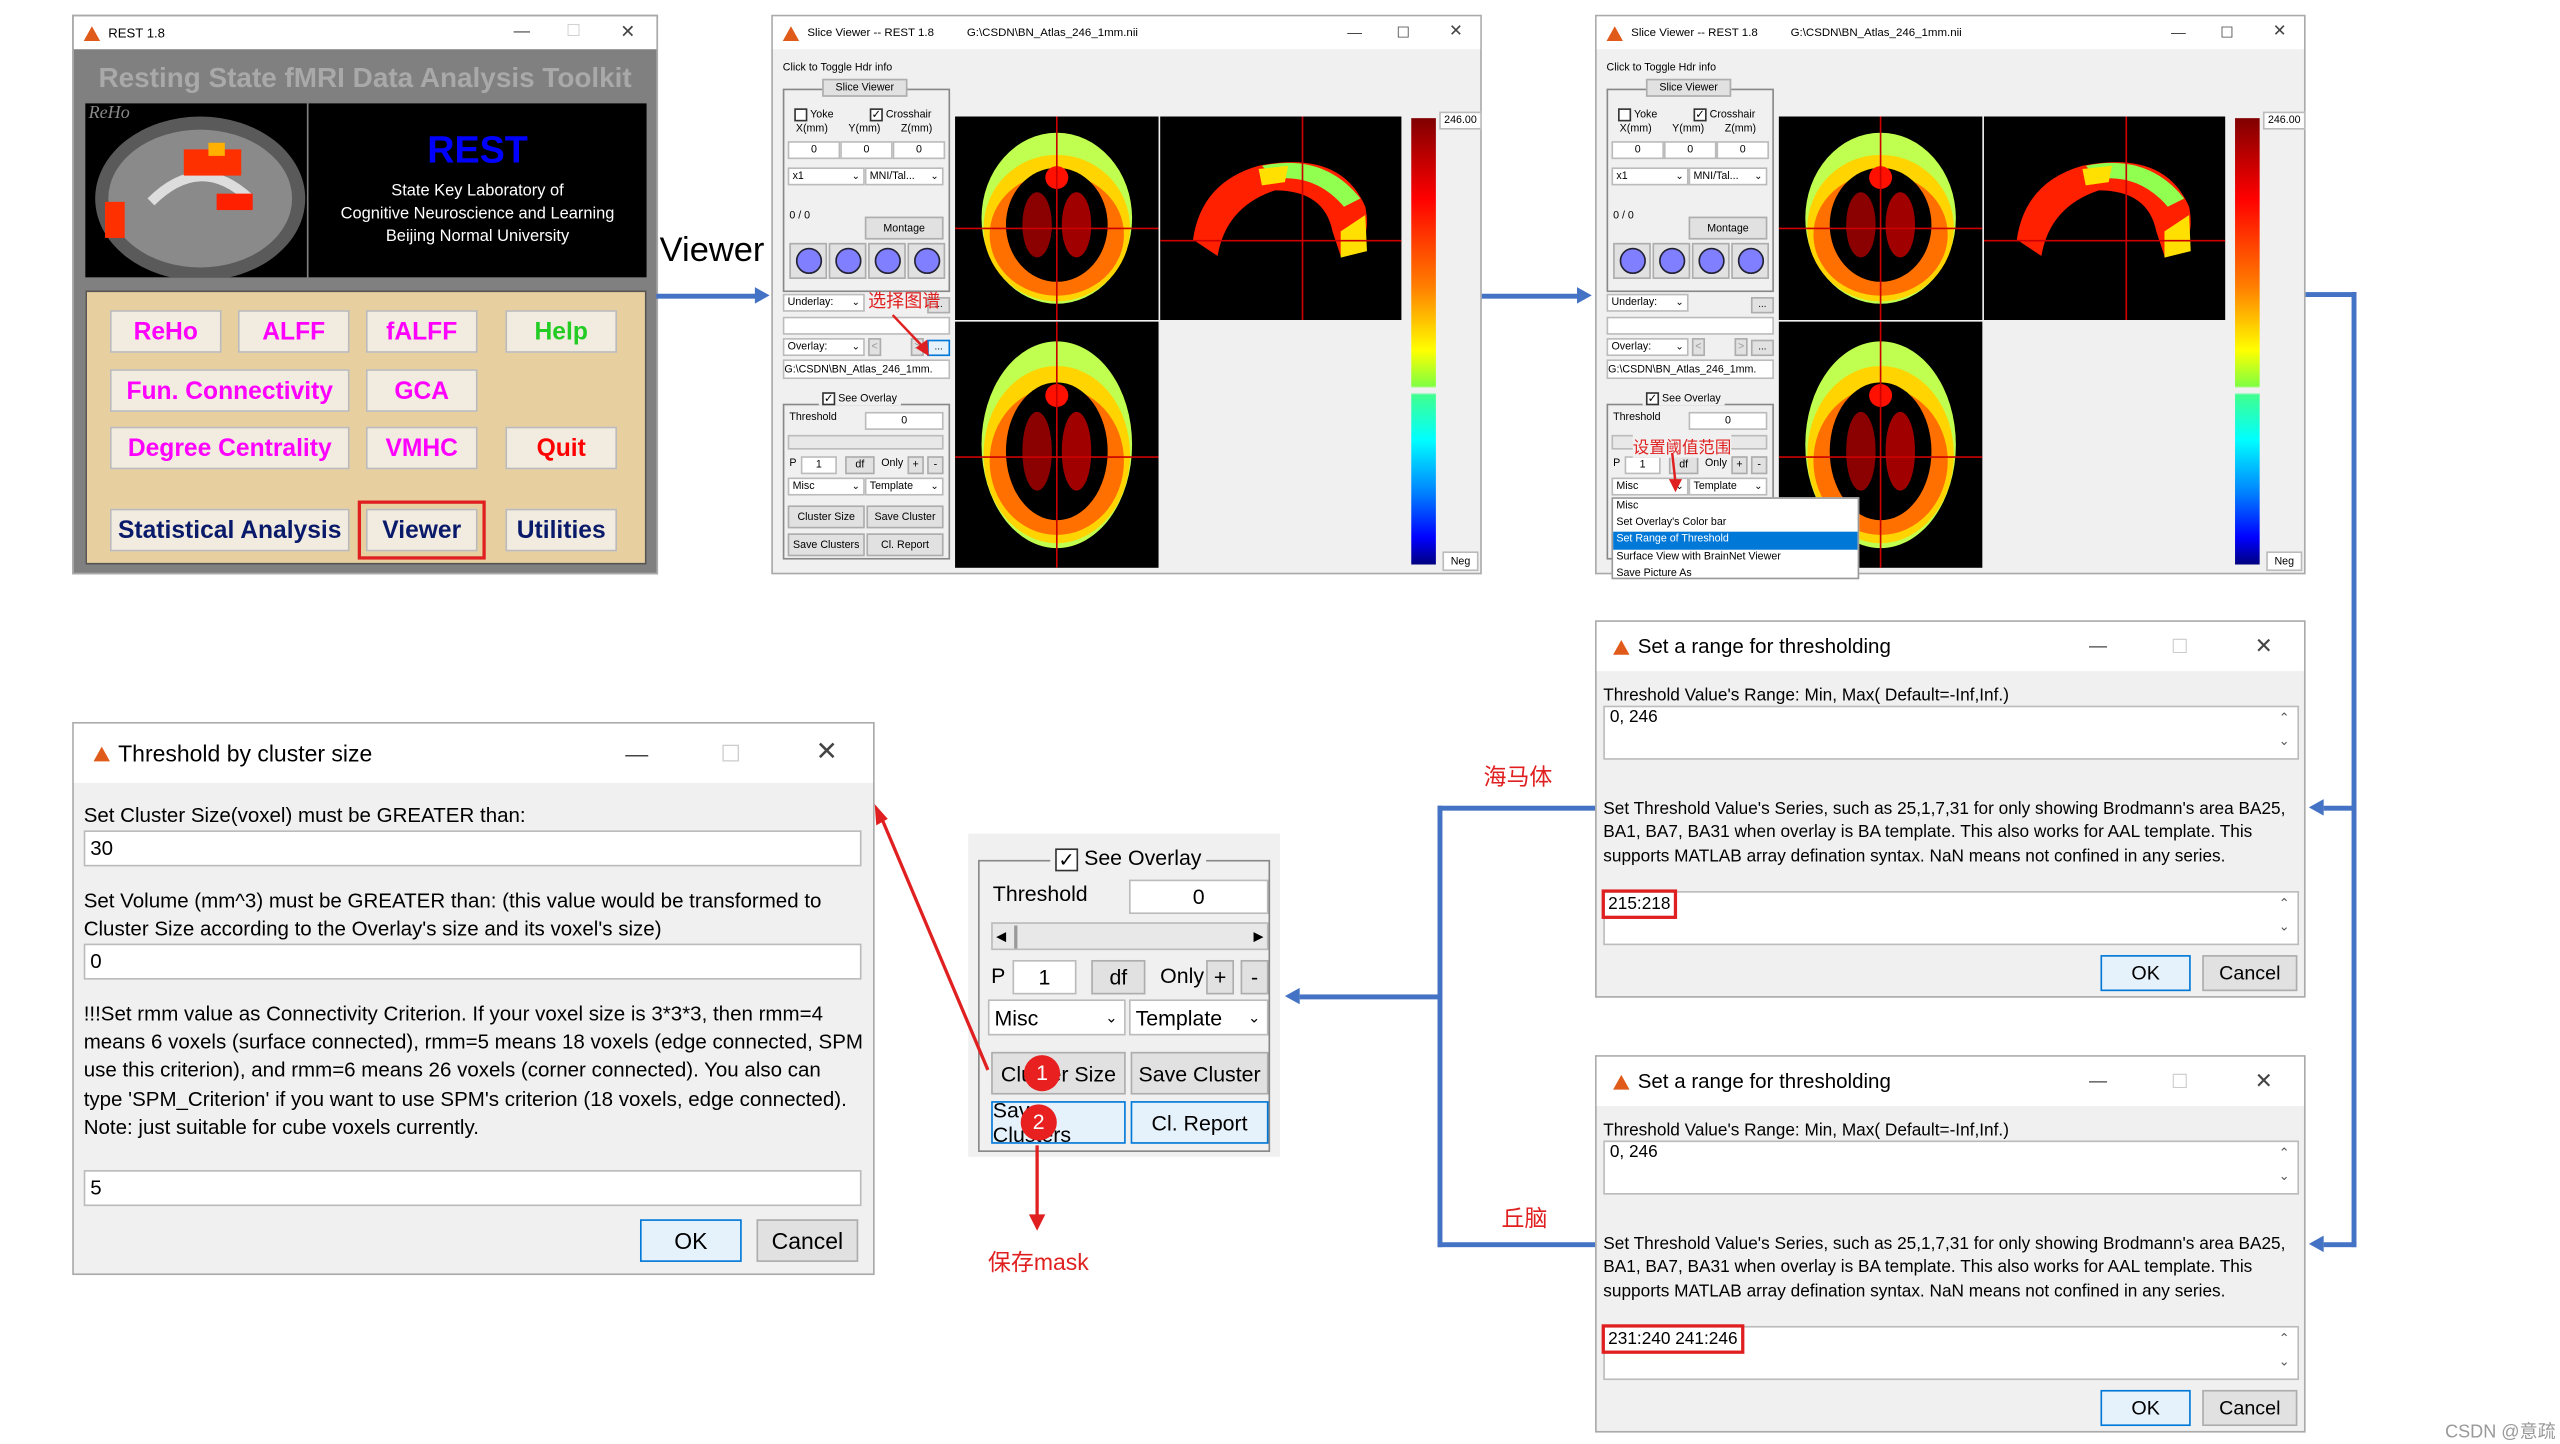 This screenshot has height=1444, width=2560. I want to click on watermark: CSDN @意疏, so click(2500, 1432).